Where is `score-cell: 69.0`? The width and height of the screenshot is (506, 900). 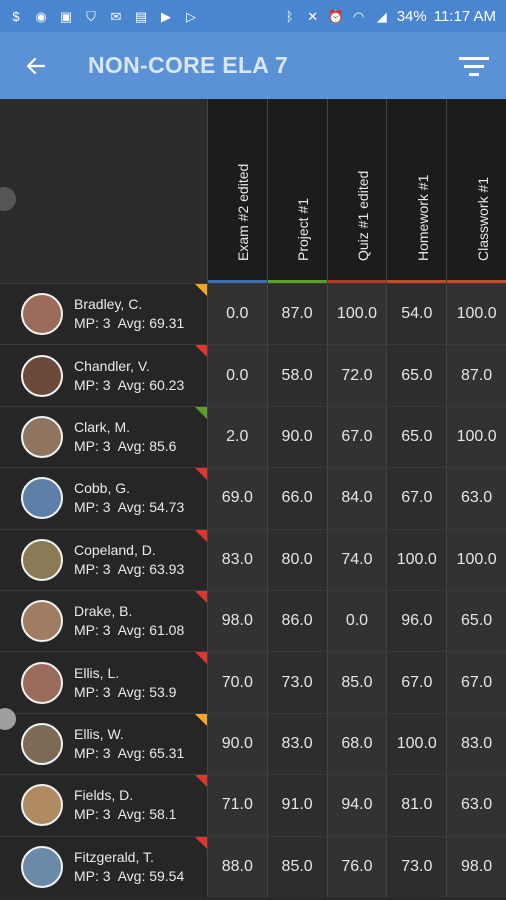
score-cell: 69.0 is located at coordinates (236, 498).